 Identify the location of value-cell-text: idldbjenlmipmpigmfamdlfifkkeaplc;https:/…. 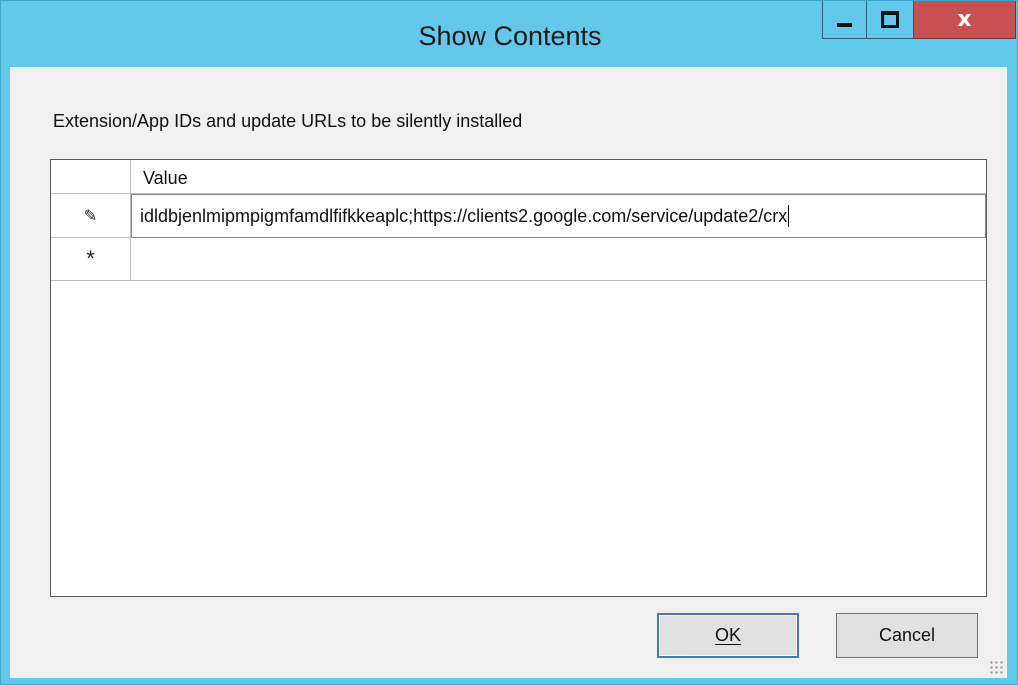
(464, 215).